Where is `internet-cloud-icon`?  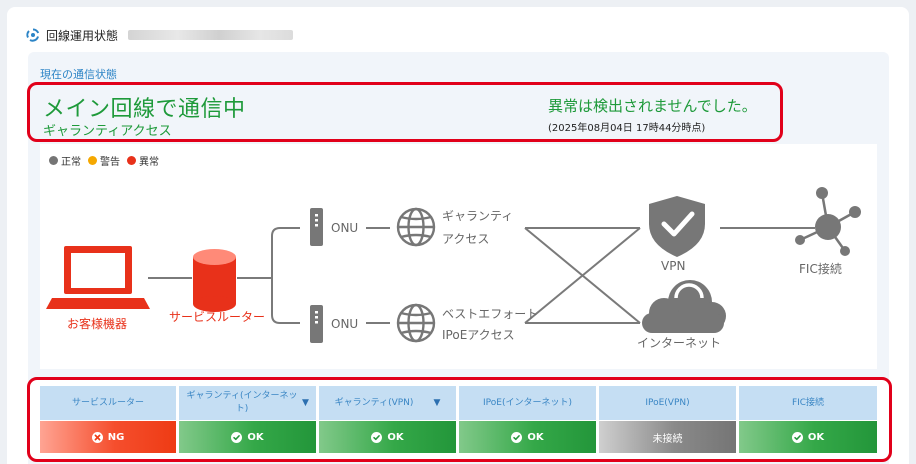
internet-cloud-icon is located at coordinates (684, 306).